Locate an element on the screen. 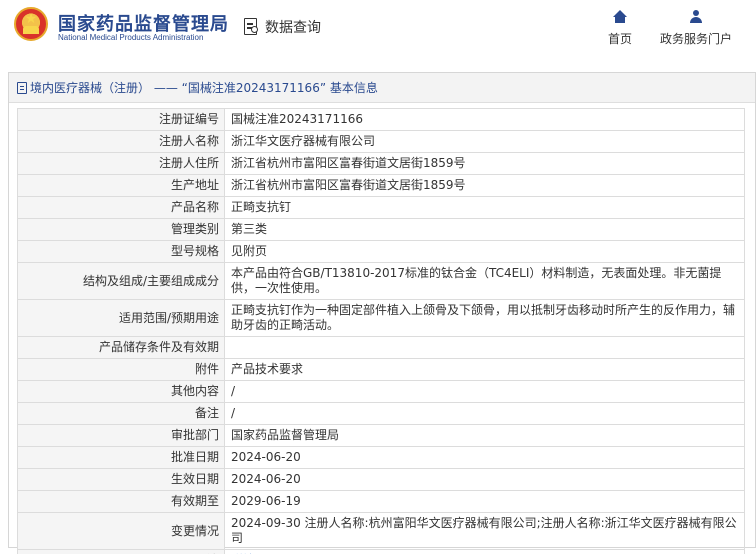 Image resolution: width=756 pixels, height=554 pixels. field-value: 国械注准20243171166 is located at coordinates (484, 119).